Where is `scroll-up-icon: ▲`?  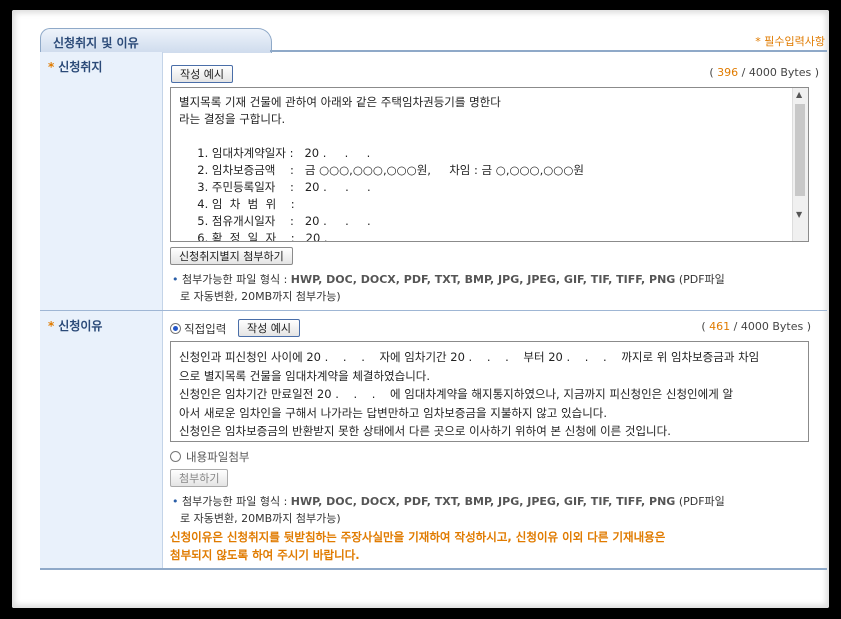 scroll-up-icon: ▲ is located at coordinates (799, 94).